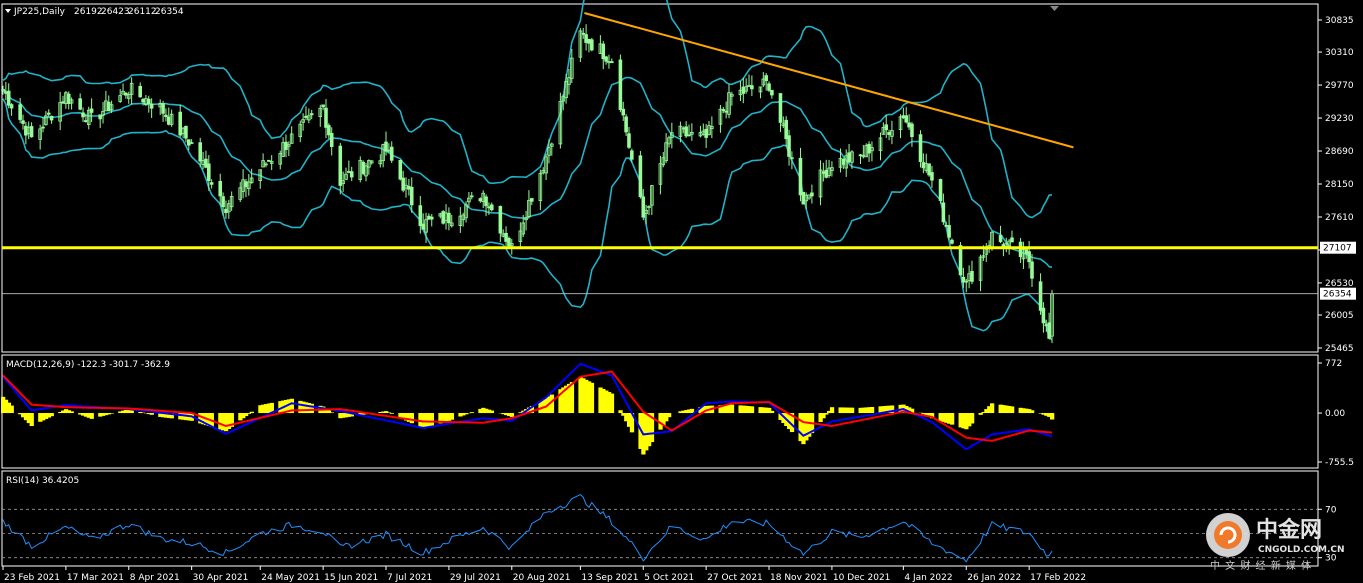 This screenshot has width=1363, height=583. What do you see at coordinates (1339, 119) in the screenshot?
I see `price-tick-label: 29230` at bounding box center [1339, 119].